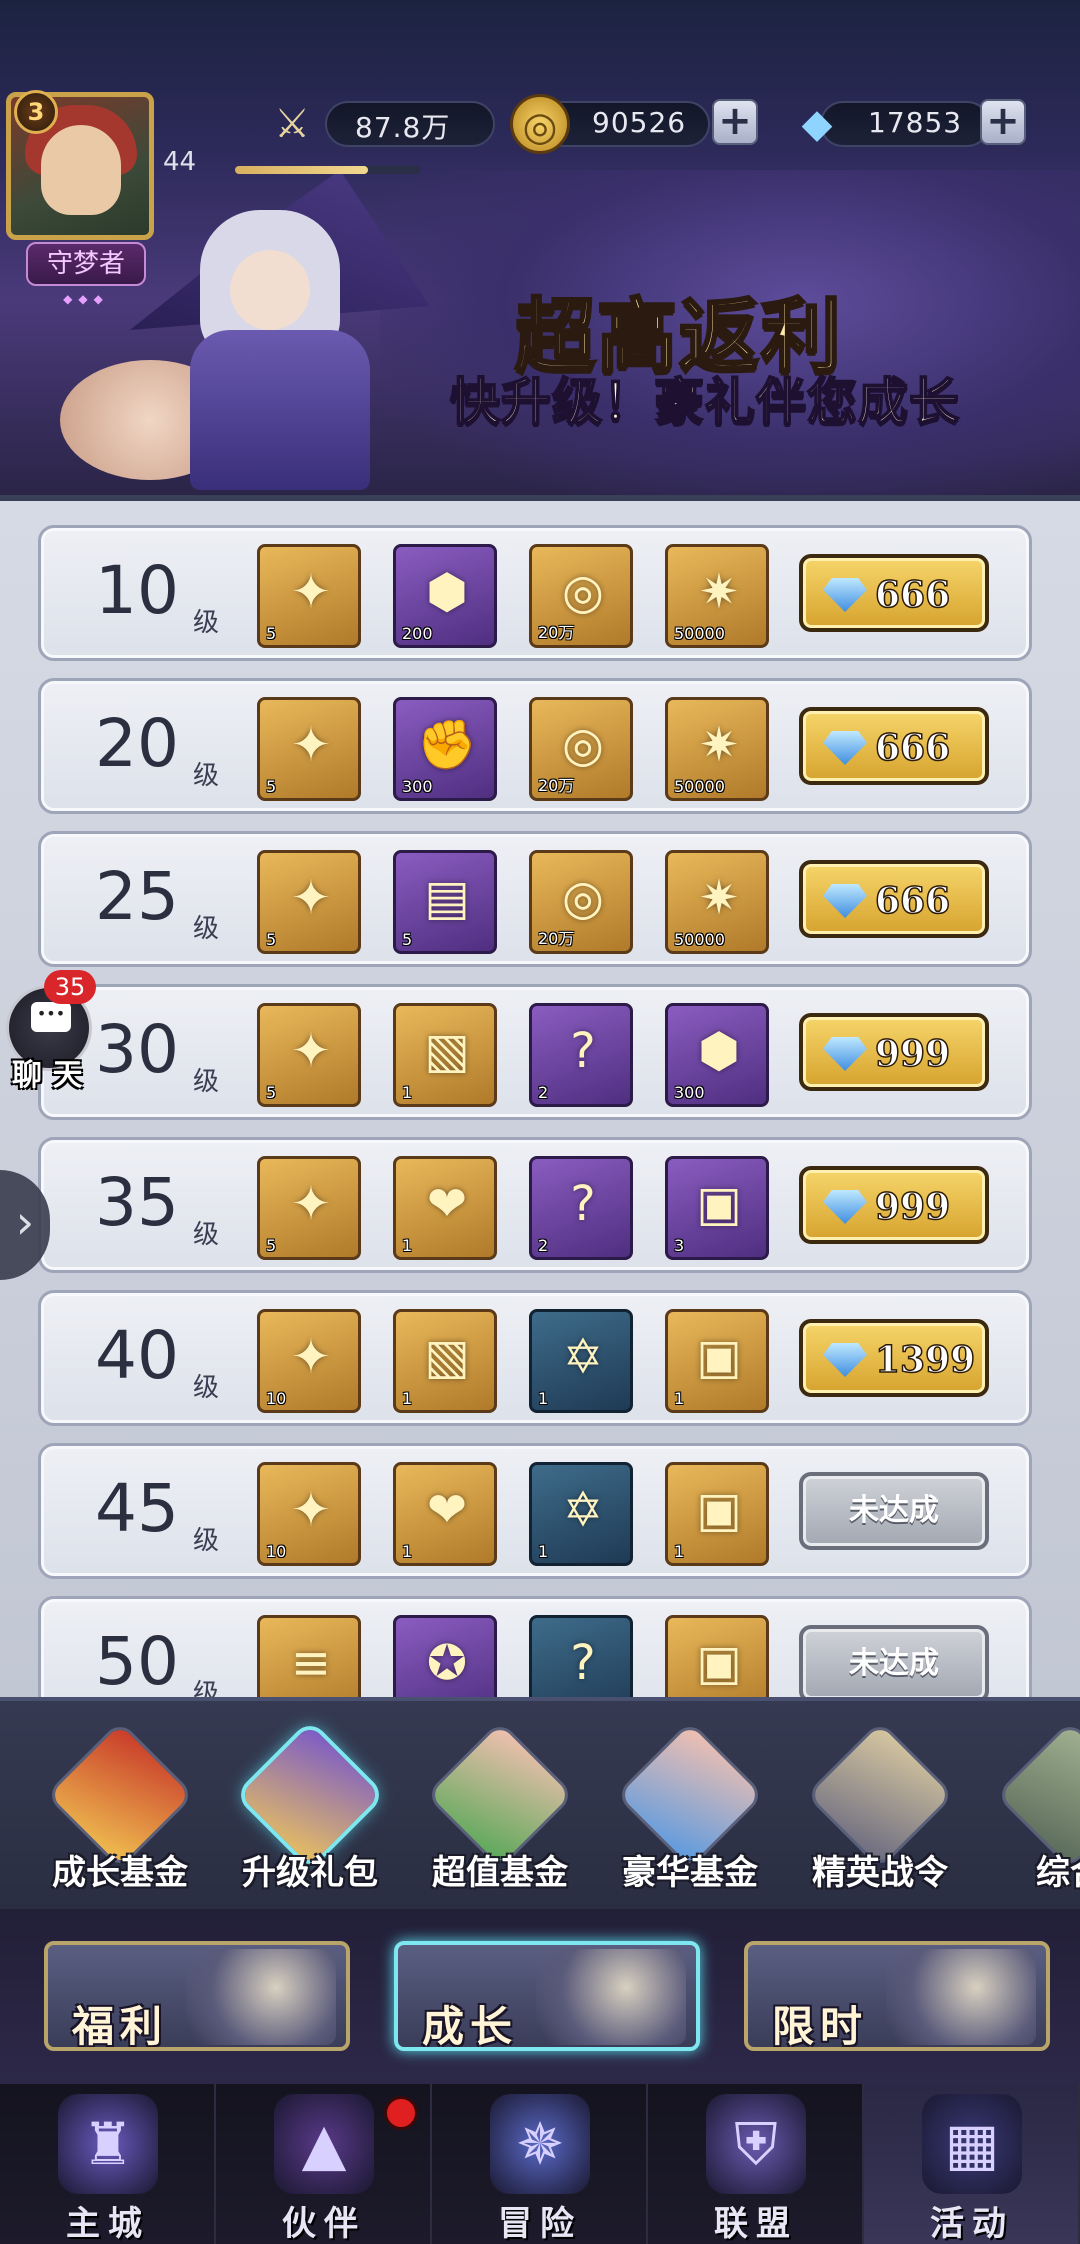 This screenshot has width=1080, height=2244. Describe the element at coordinates (1058, 1873) in the screenshot. I see `activity-label: 综合` at that location.